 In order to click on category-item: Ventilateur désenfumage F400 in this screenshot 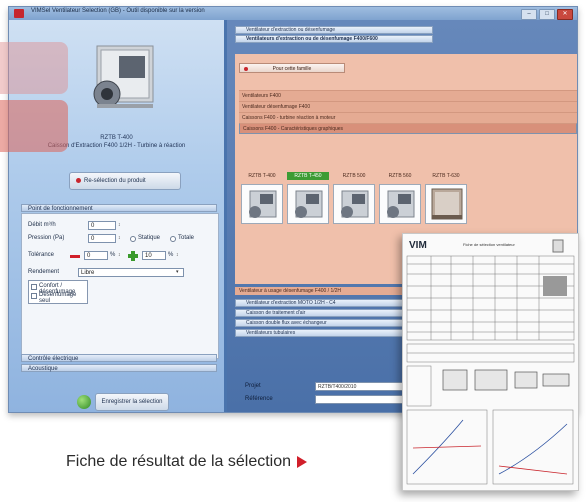, I will do `click(408, 106)`.